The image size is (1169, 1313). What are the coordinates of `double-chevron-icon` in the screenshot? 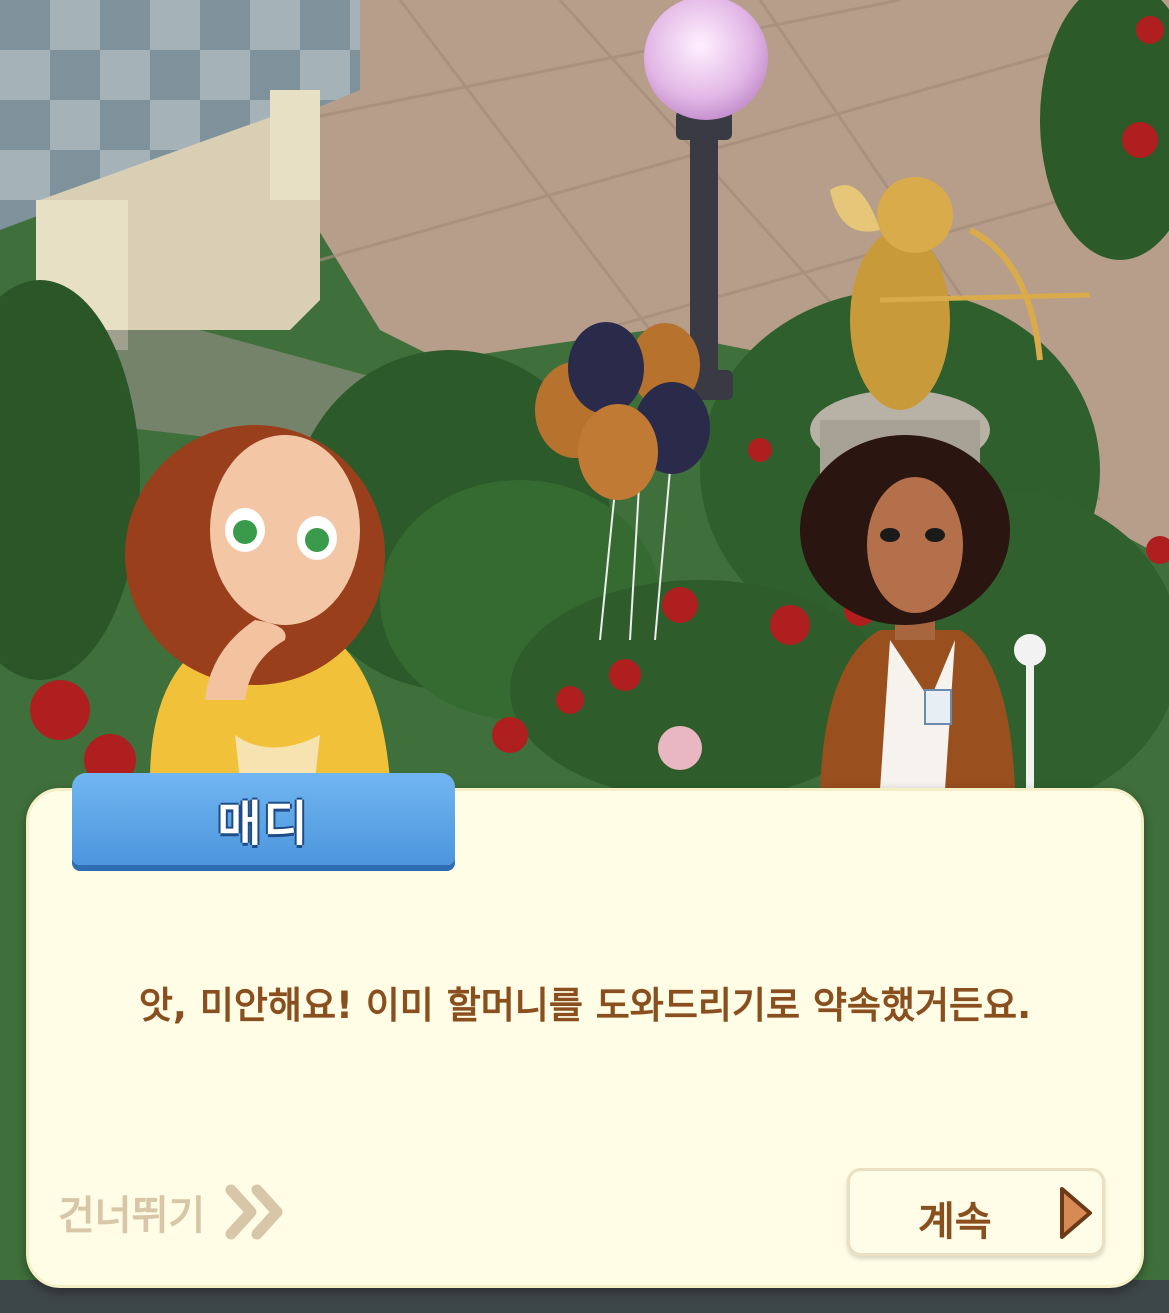 It's located at (254, 1212).